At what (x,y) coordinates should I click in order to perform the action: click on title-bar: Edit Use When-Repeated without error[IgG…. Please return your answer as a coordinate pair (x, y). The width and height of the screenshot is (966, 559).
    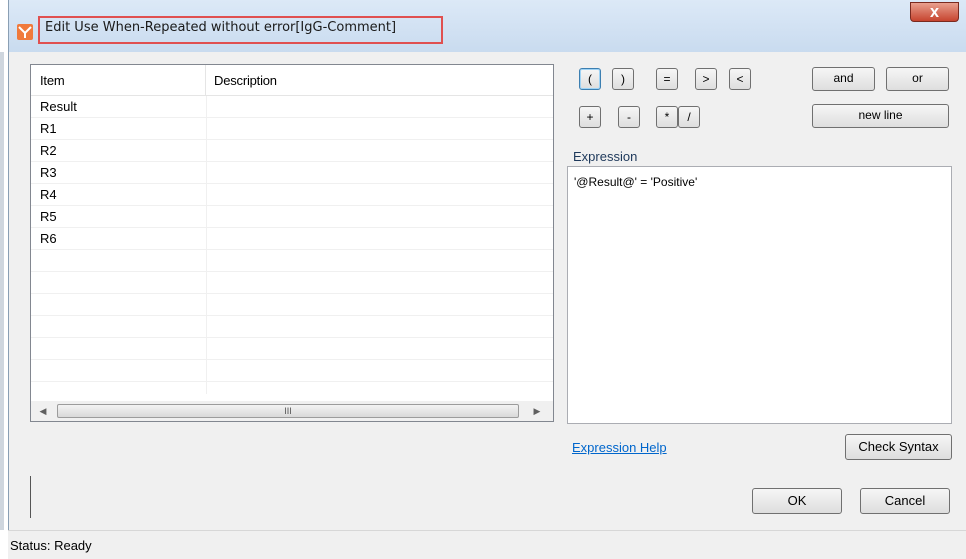
    Looking at the image, I should click on (487, 26).